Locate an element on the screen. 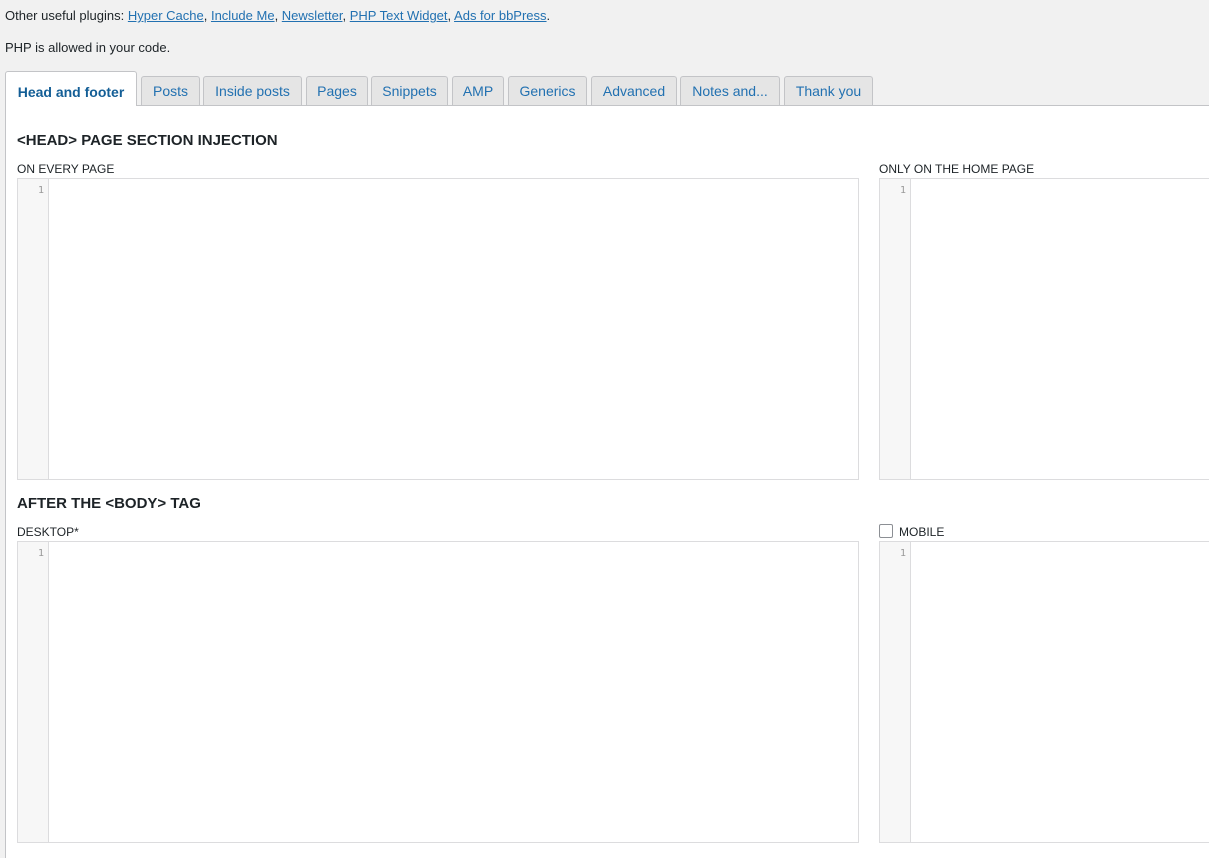  other-plugins-prefix: Other useful plugins: is located at coordinates (66, 15).